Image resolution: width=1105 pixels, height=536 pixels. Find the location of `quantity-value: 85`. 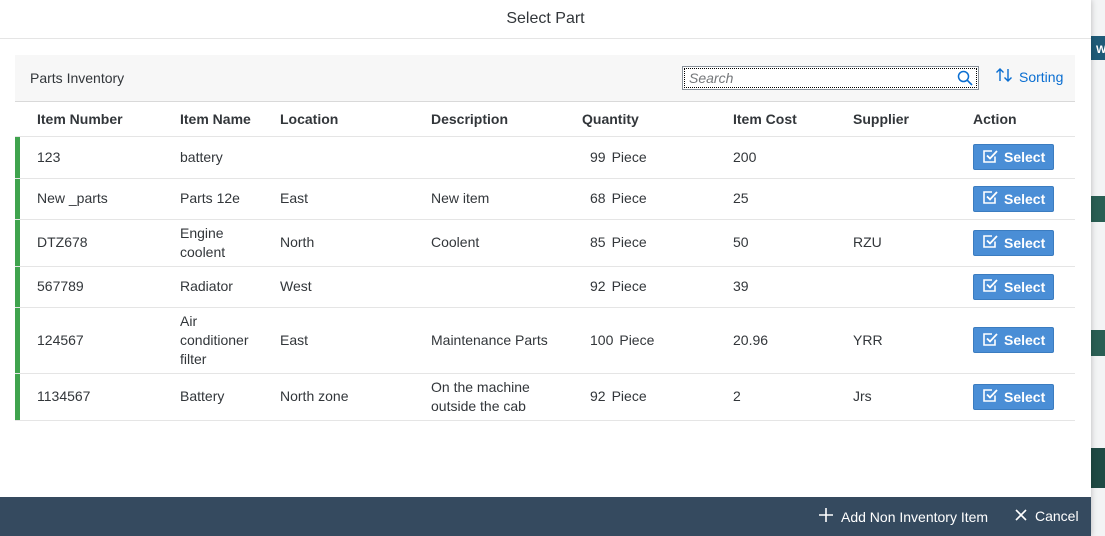

quantity-value: 85 is located at coordinates (598, 242).